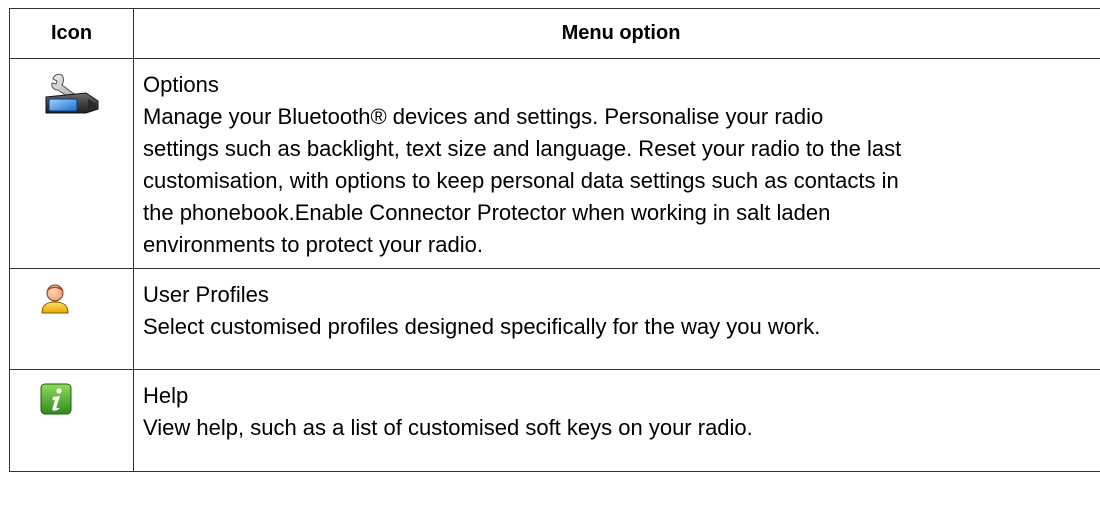 This screenshot has width=1100, height=526. I want to click on header-icon: Icon, so click(71, 33).